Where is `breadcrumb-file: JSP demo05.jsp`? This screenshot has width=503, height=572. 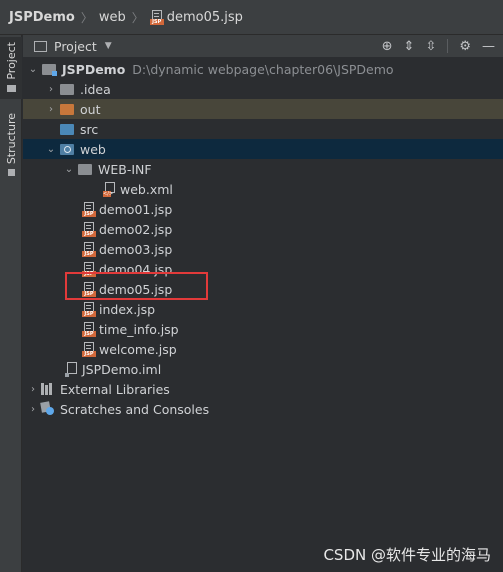
breadcrumb-file: JSP demo05.jsp is located at coordinates (196, 17).